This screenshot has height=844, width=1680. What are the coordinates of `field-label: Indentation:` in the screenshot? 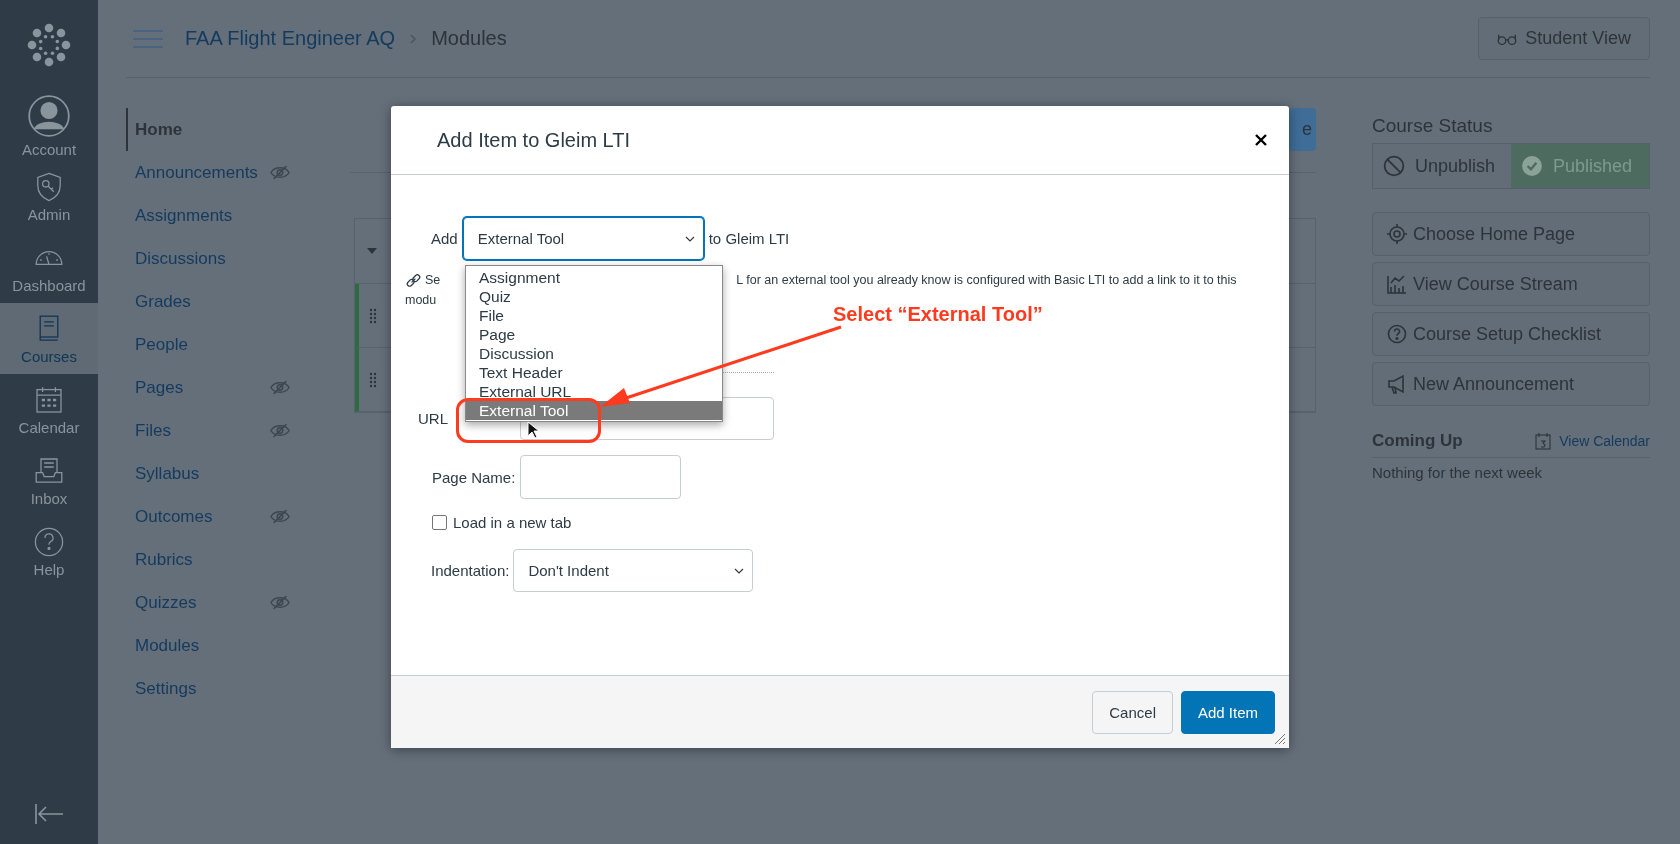 It's located at (470, 570).